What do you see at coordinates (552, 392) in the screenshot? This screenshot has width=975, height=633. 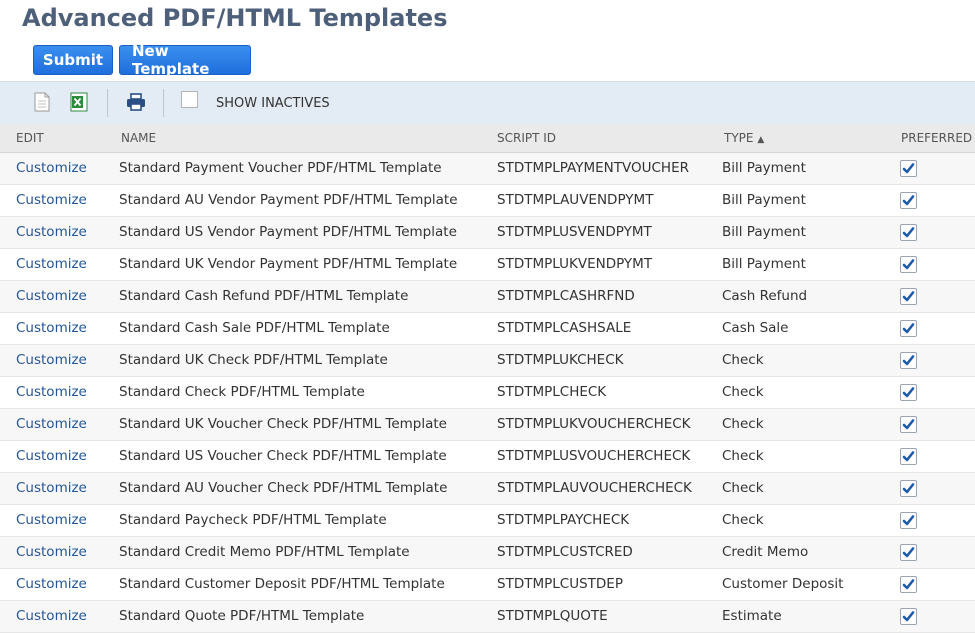 I see `script-id: STDTMPLCHECK` at bounding box center [552, 392].